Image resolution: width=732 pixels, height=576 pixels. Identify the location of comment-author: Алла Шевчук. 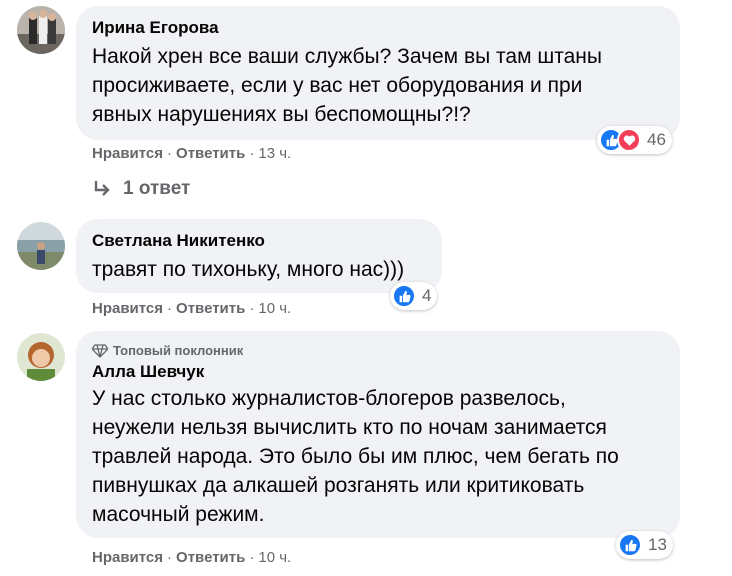
(378, 372).